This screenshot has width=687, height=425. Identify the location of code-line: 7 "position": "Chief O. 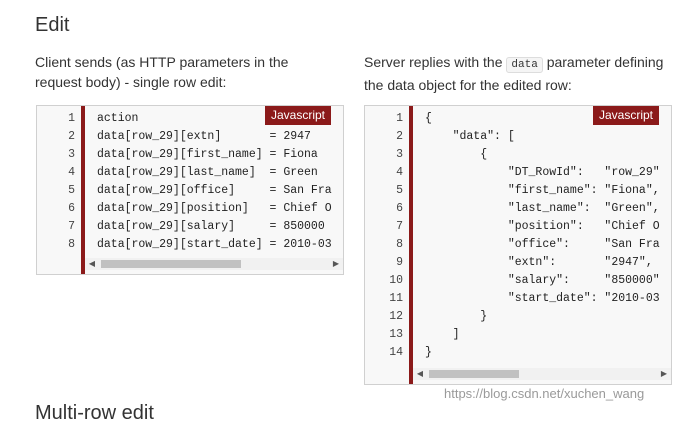
(518, 227).